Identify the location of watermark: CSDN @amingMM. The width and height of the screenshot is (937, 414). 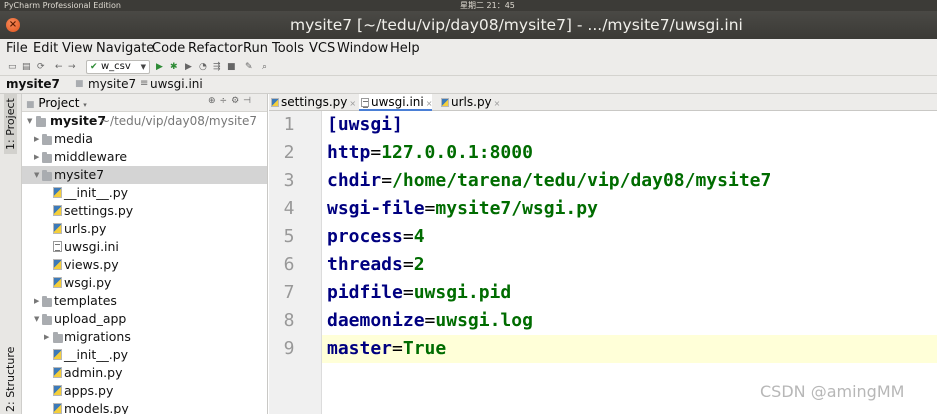
(832, 391).